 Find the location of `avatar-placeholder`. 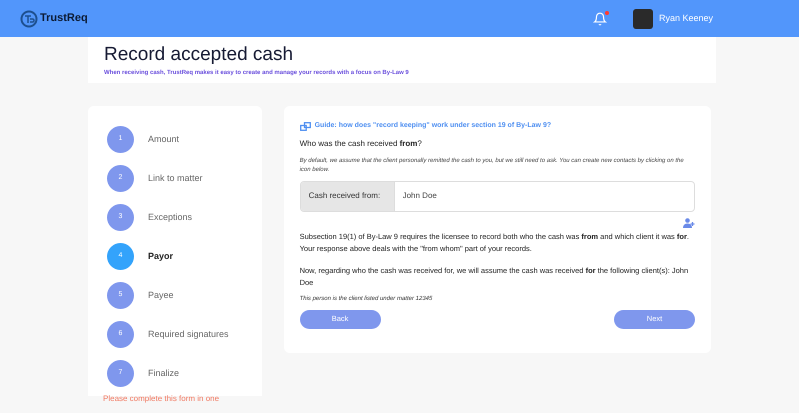

avatar-placeholder is located at coordinates (642, 18).